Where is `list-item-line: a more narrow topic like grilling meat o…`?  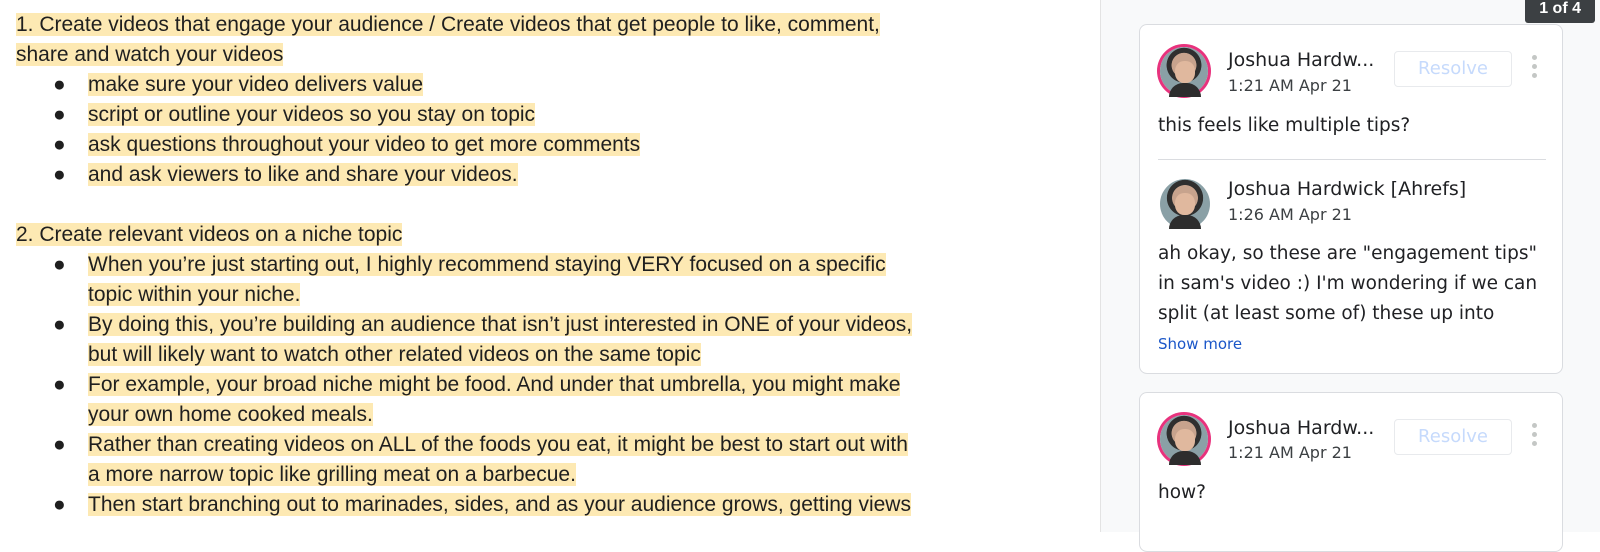
list-item-line: a more narrow topic like grilling meat o… is located at coordinates (332, 474).